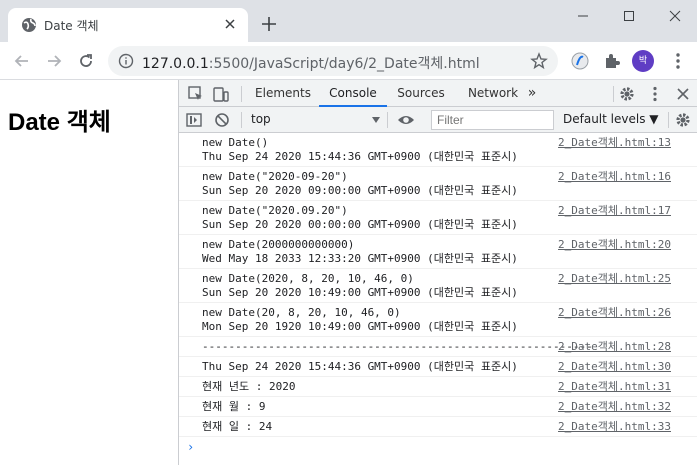 The height and width of the screenshot is (465, 697). I want to click on puzzle-icon, so click(612, 61).